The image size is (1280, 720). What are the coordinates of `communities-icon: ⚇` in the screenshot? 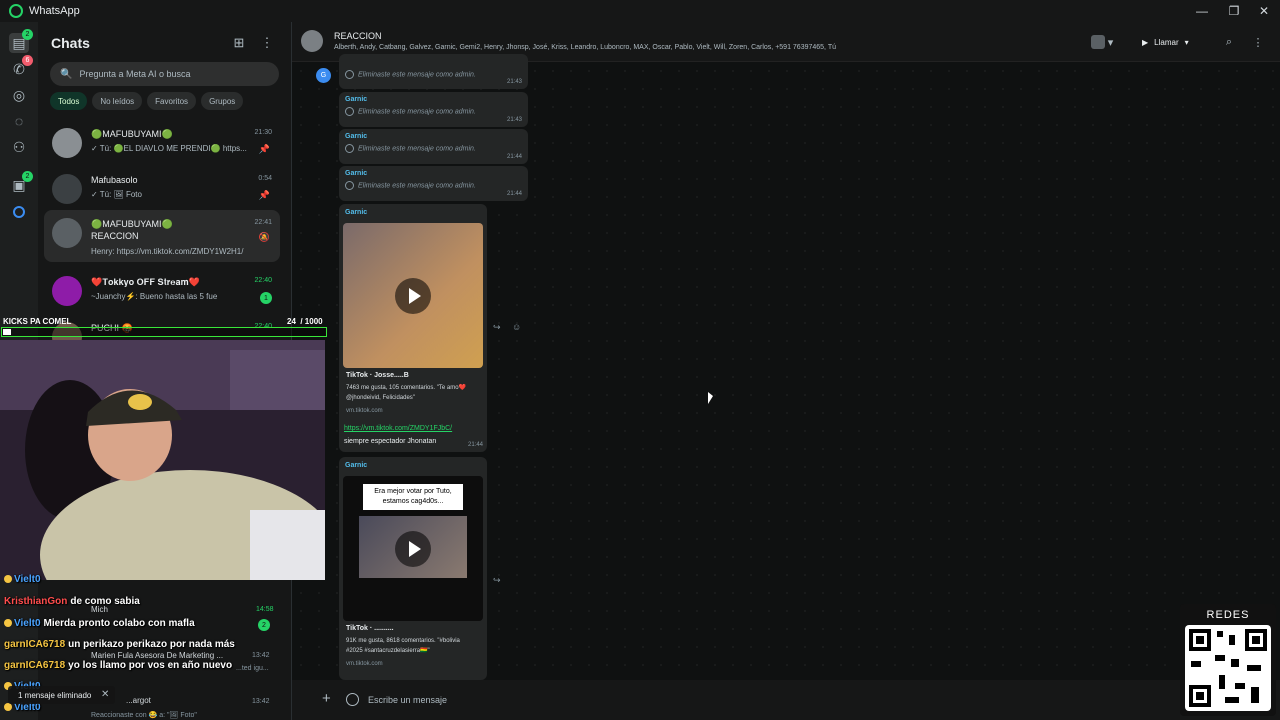 It's located at (19, 147).